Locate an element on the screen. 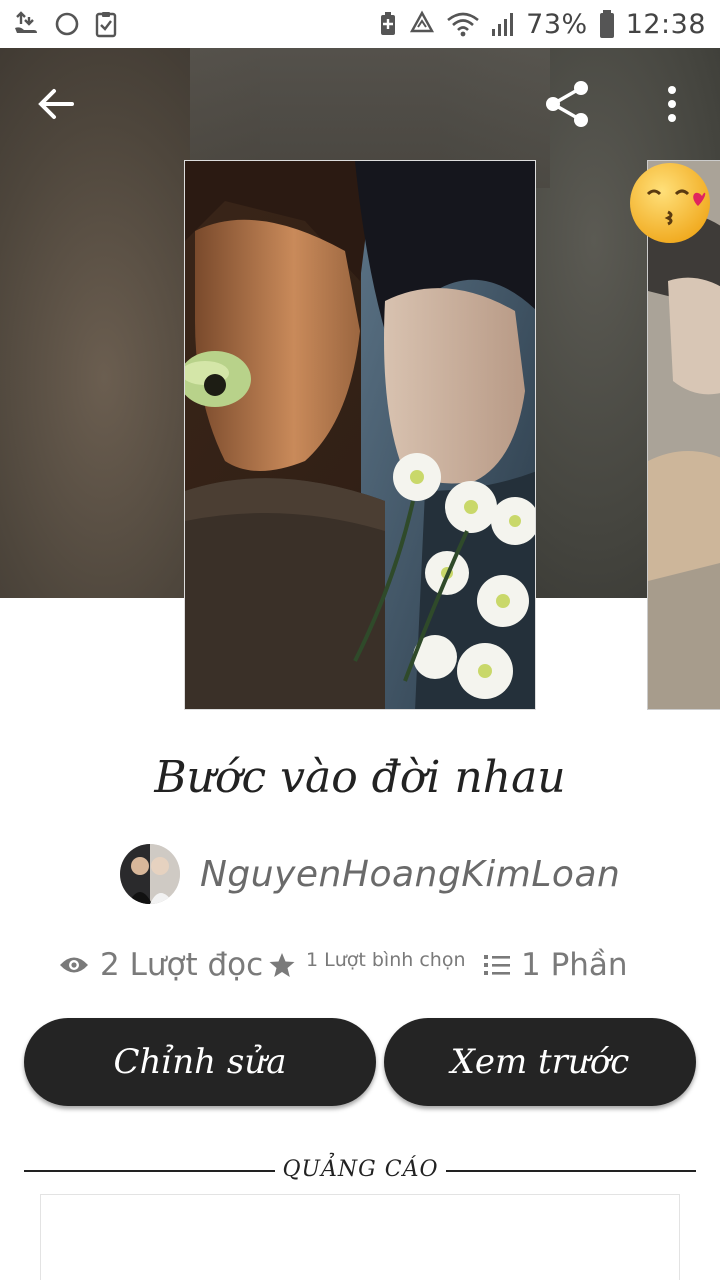 Image resolution: width=720 pixels, height=1280 pixels. usb-debug-icon is located at coordinates (26, 24).